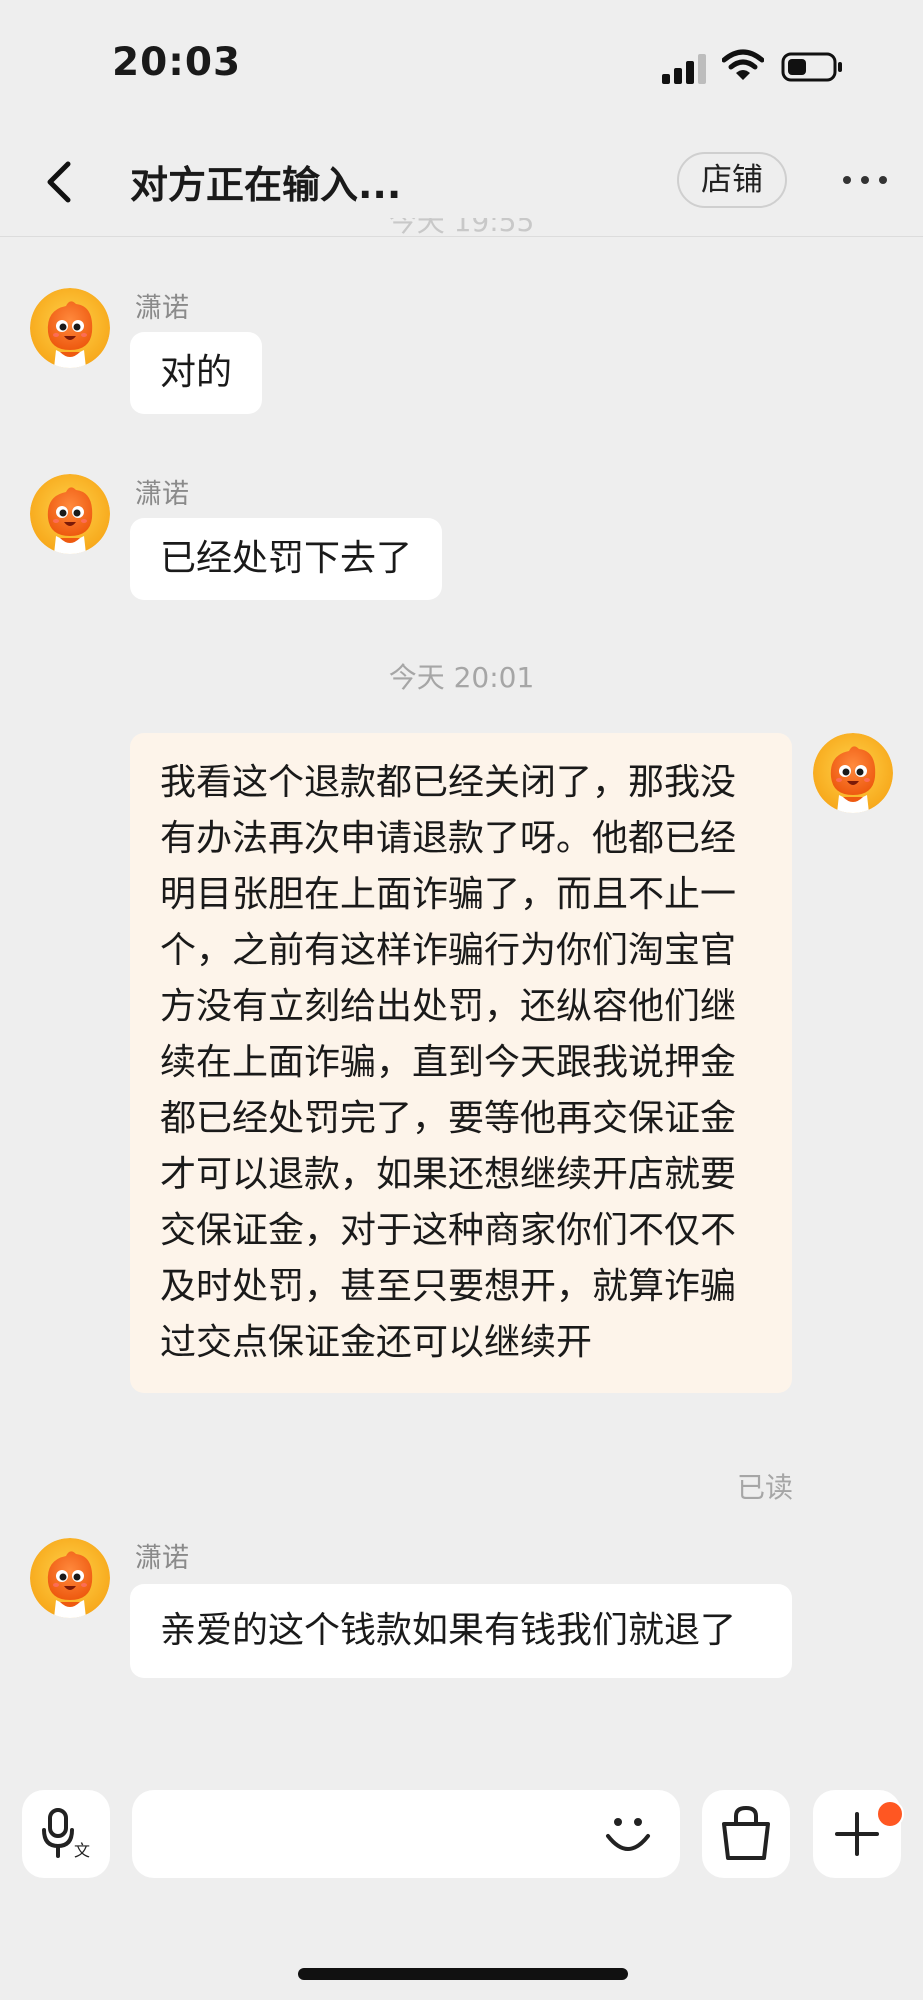 The image size is (923, 2000). I want to click on timestamp: 今天 20:01, so click(461, 677).